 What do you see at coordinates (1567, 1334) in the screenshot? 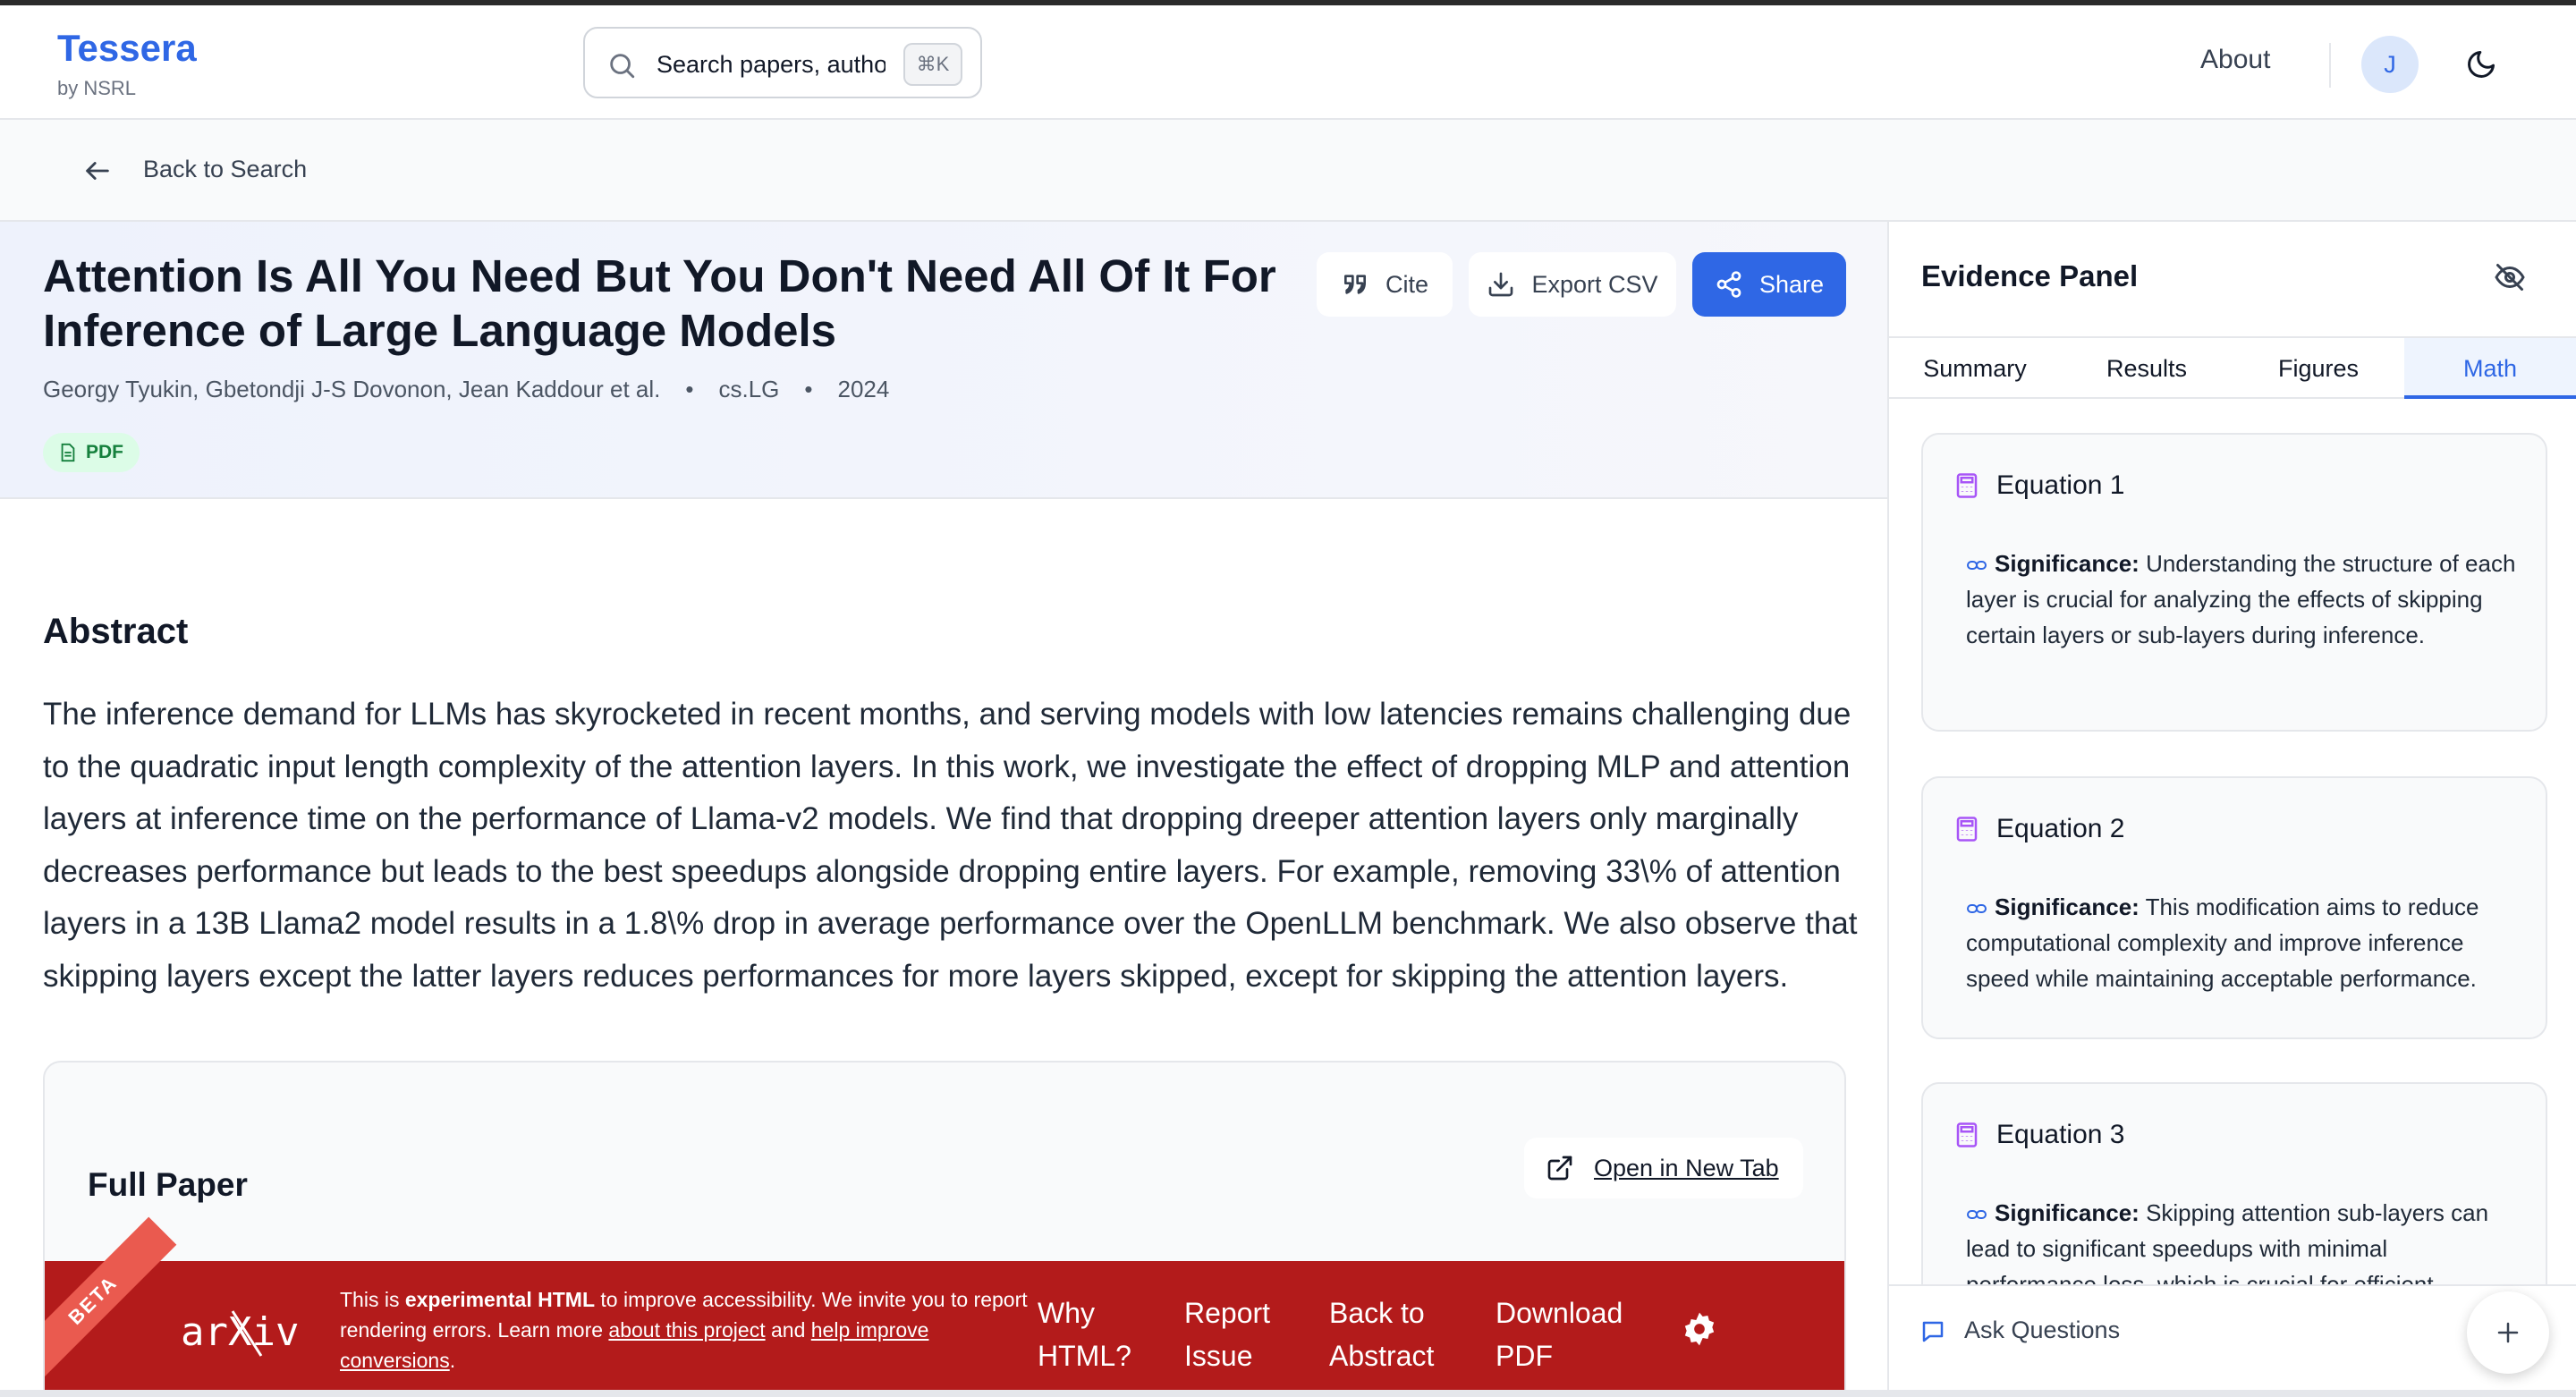
I see `download-pdf-link: Download PDF` at bounding box center [1567, 1334].